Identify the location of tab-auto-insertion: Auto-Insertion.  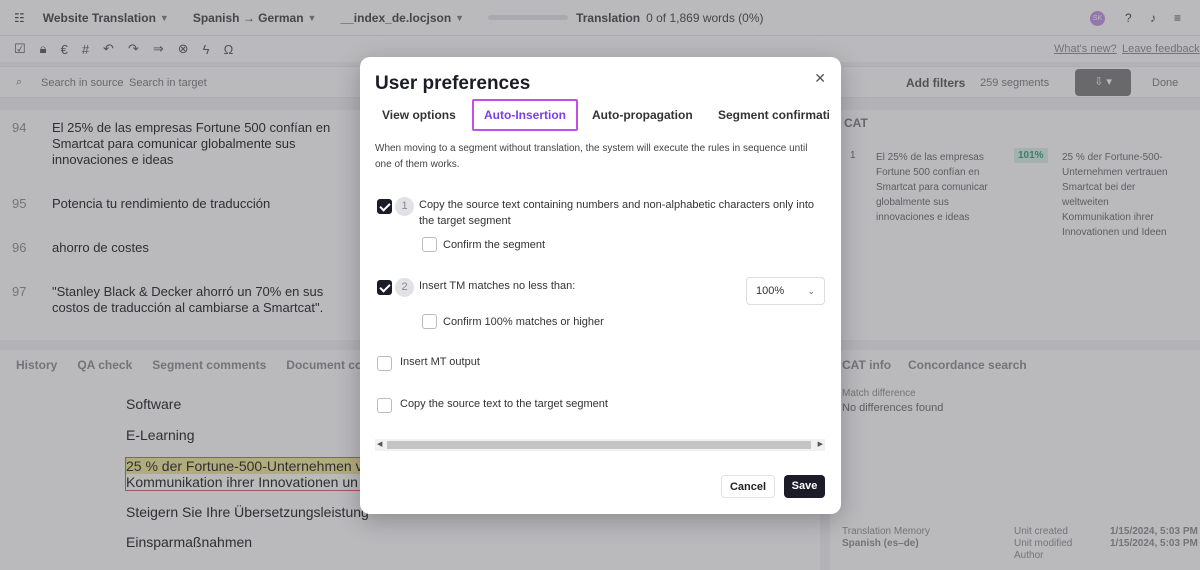
(525, 115).